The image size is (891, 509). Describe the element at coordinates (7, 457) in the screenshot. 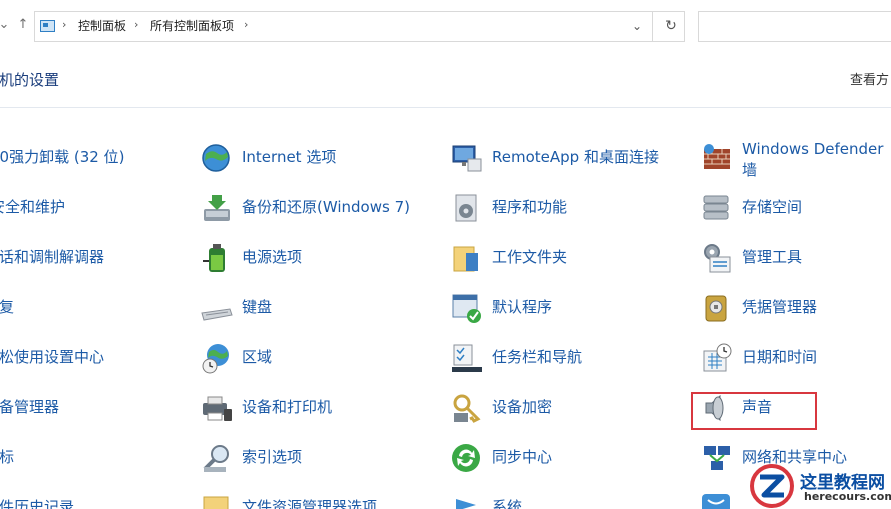

I see `cp-item-label: 鼠标` at that location.